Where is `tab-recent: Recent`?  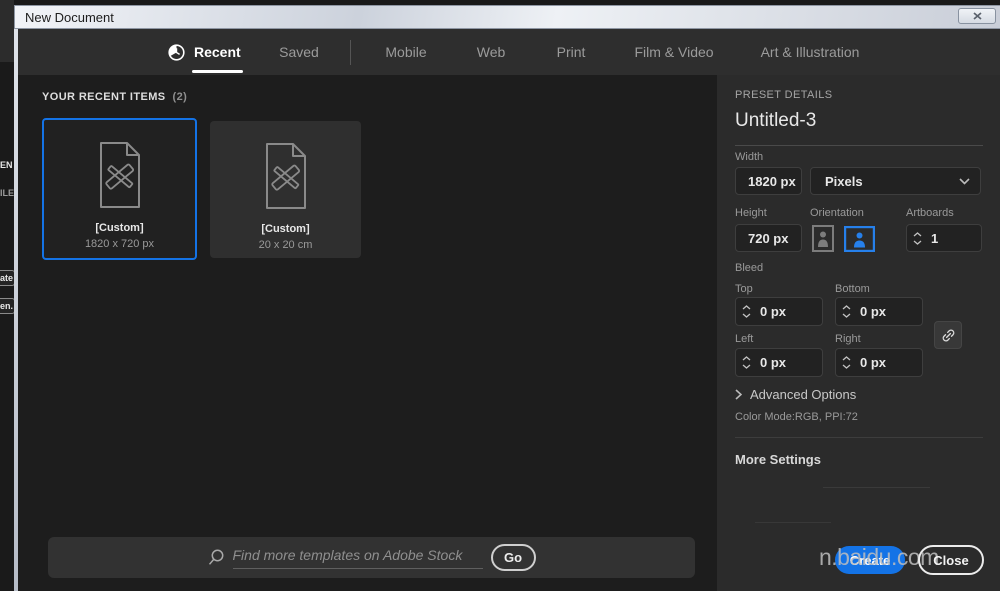
tab-recent: Recent is located at coordinates (205, 52).